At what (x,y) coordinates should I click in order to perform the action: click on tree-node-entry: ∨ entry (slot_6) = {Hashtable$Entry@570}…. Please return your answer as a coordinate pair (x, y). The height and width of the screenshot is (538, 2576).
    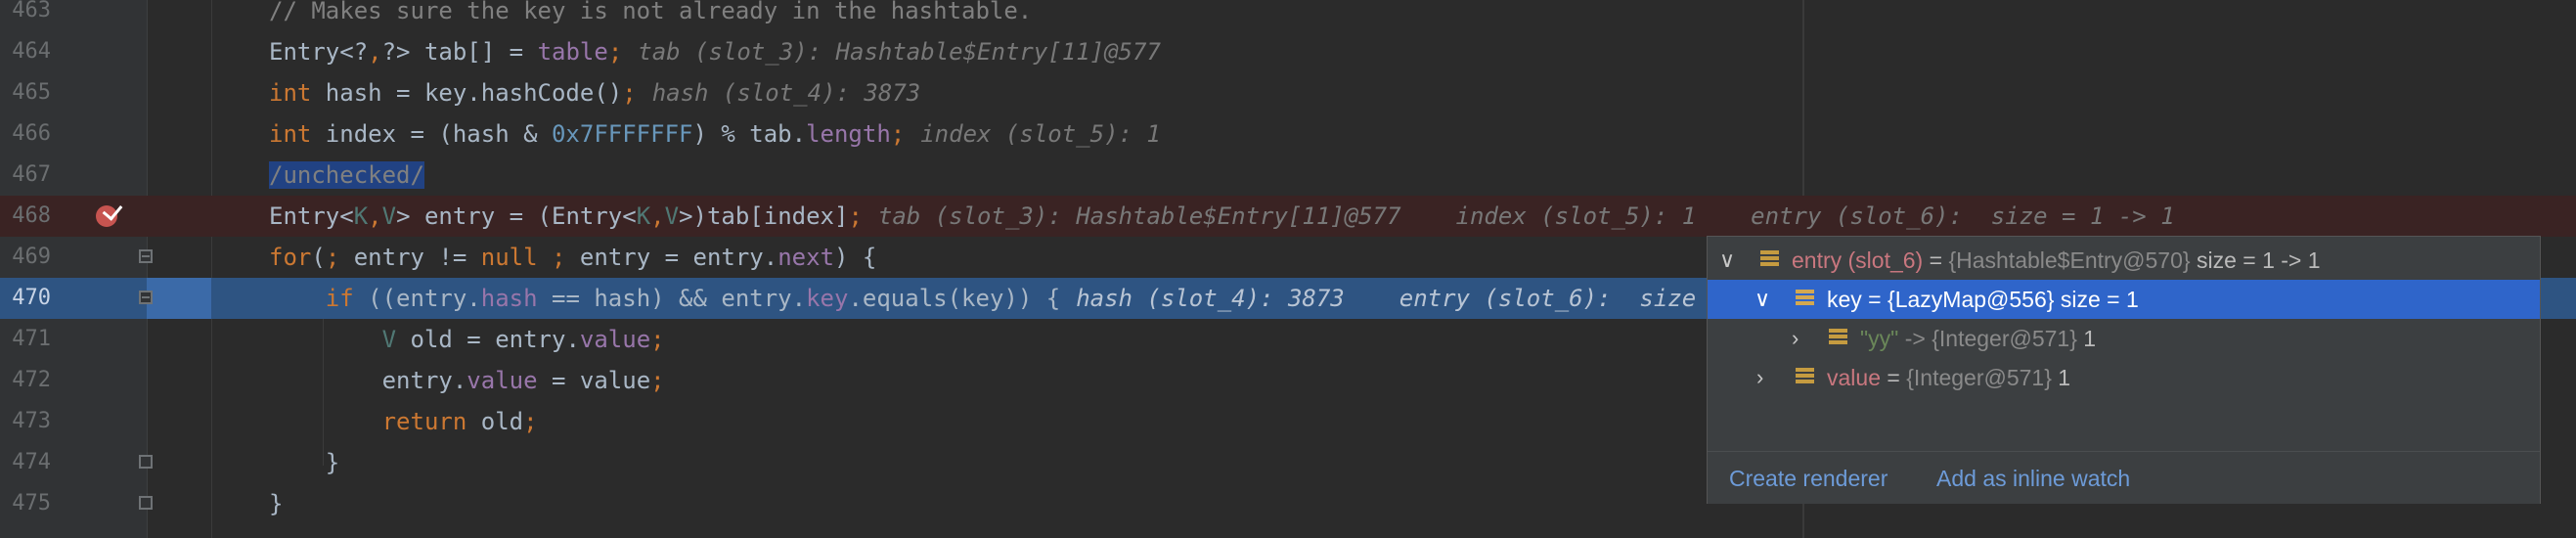
    Looking at the image, I should click on (2124, 260).